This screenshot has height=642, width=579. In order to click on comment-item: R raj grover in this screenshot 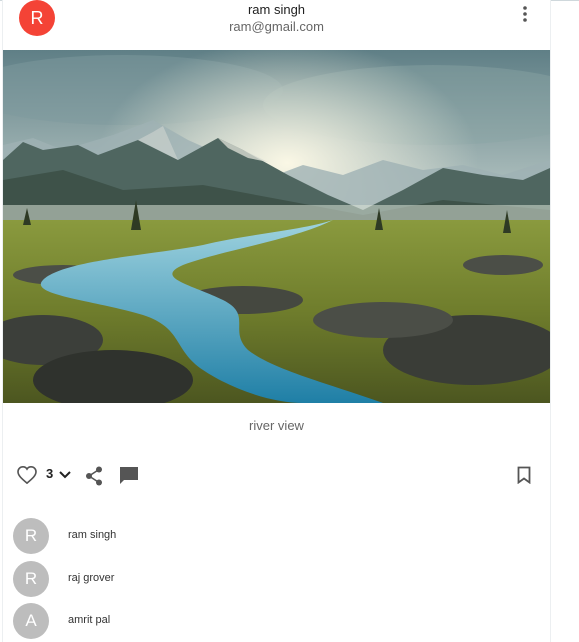, I will do `click(213, 579)`.